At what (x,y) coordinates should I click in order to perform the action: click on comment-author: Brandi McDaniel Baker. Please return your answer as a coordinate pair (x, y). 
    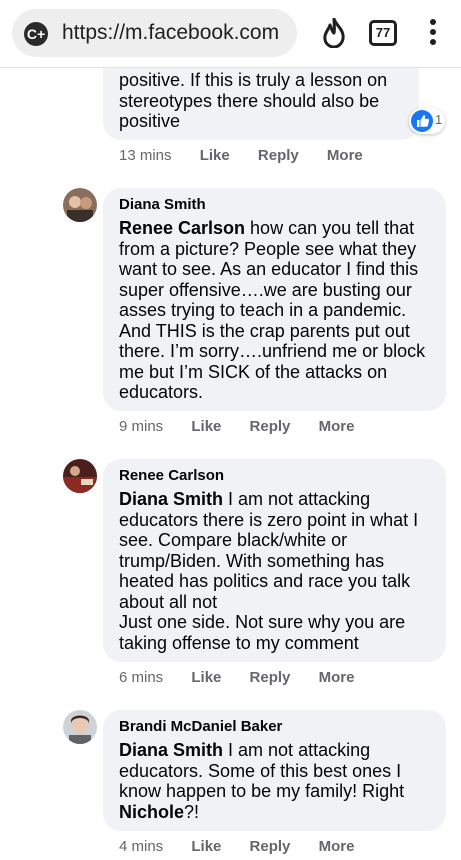
    Looking at the image, I should click on (200, 726).